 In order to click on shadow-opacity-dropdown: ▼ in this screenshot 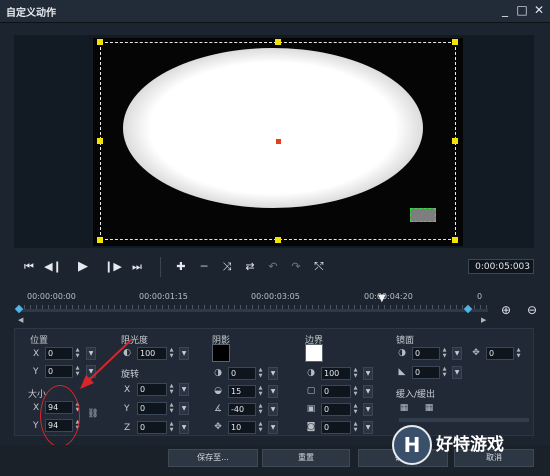, I will do `click(273, 373)`.